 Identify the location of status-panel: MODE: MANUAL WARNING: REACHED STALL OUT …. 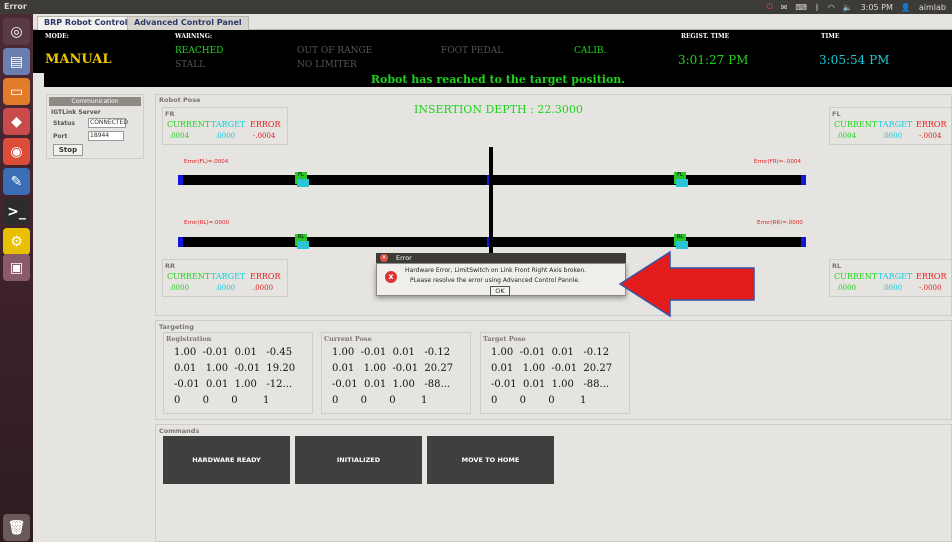
(492, 51).